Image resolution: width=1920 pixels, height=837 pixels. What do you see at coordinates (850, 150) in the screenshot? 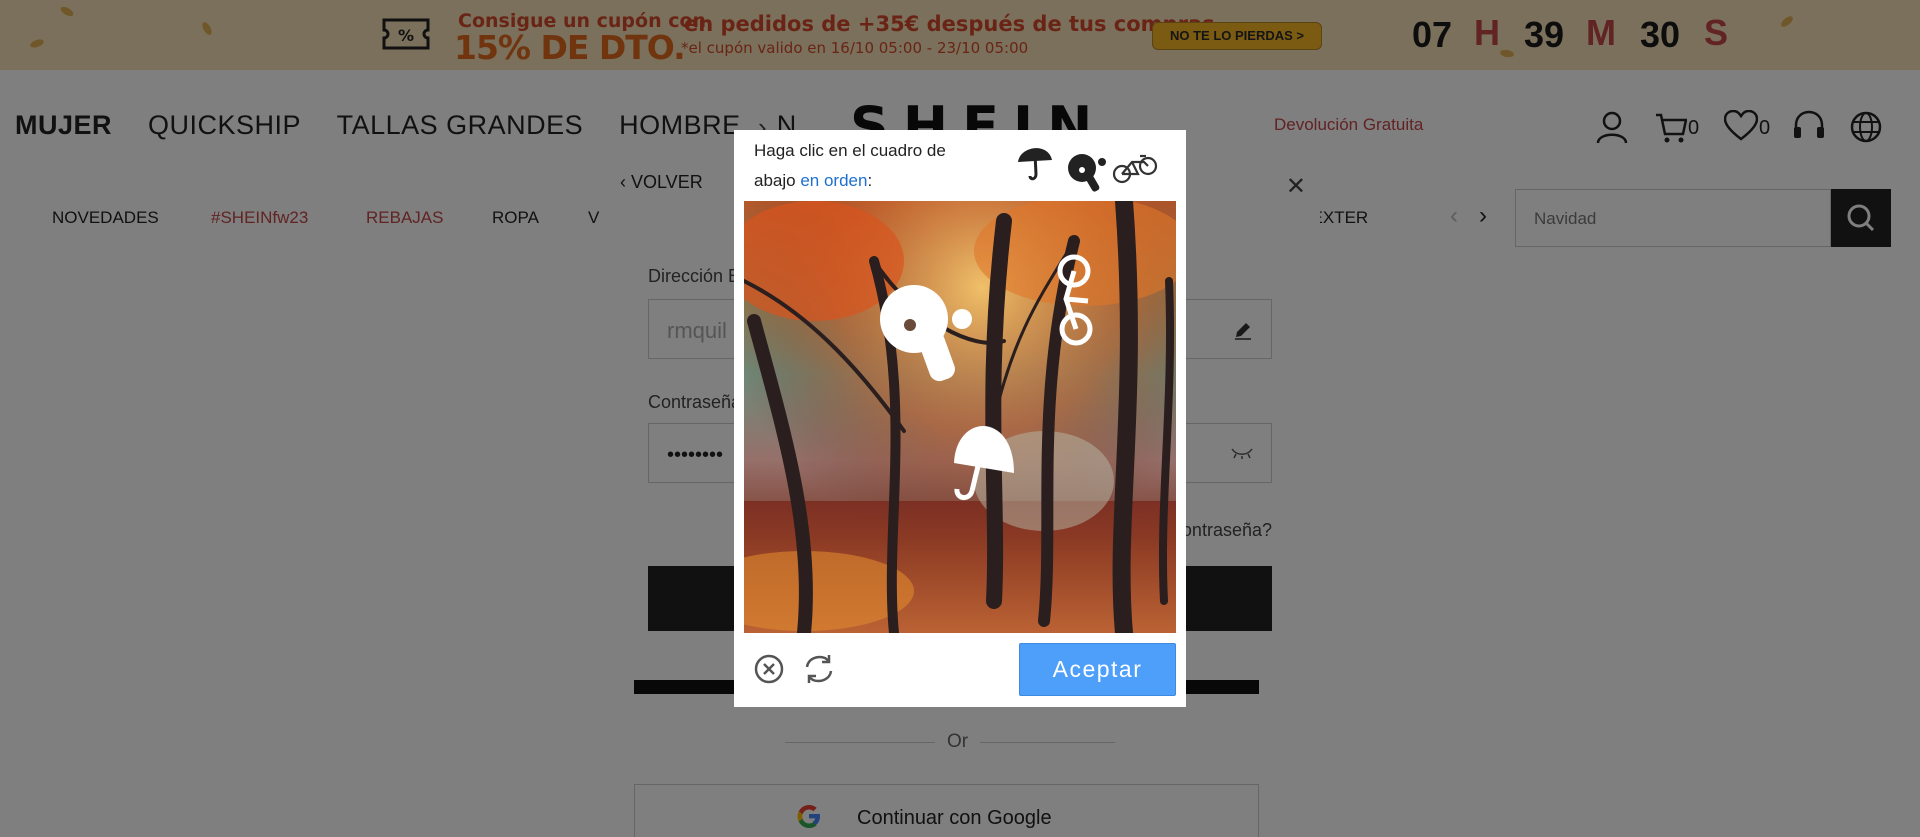
I see `captcha-prompt-text: Haga clic en el cuadro de` at bounding box center [850, 150].